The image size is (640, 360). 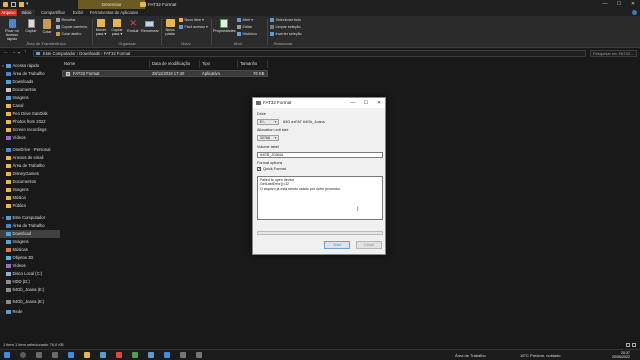 I want to click on nav-item-screen-recordings: Screen recordings, so click(x=32, y=130).